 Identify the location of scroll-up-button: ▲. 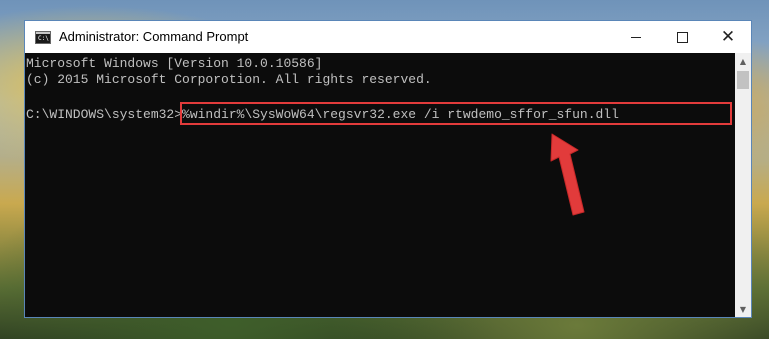
(743, 61).